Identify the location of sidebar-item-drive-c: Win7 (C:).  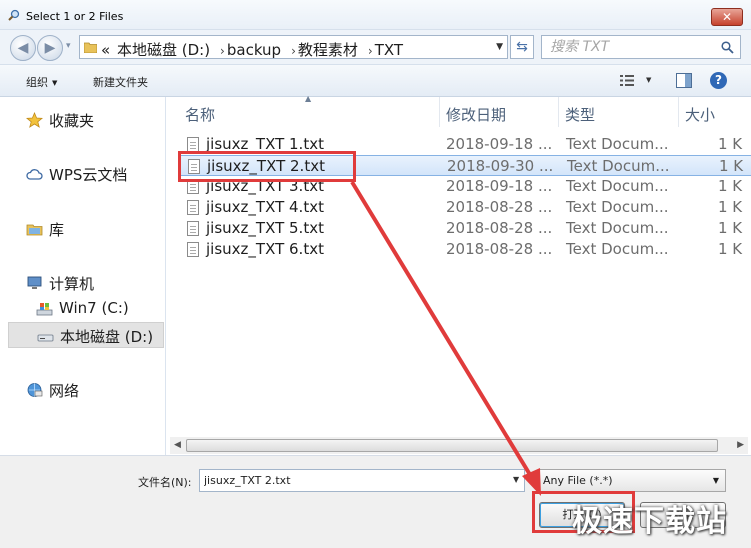
(83, 309).